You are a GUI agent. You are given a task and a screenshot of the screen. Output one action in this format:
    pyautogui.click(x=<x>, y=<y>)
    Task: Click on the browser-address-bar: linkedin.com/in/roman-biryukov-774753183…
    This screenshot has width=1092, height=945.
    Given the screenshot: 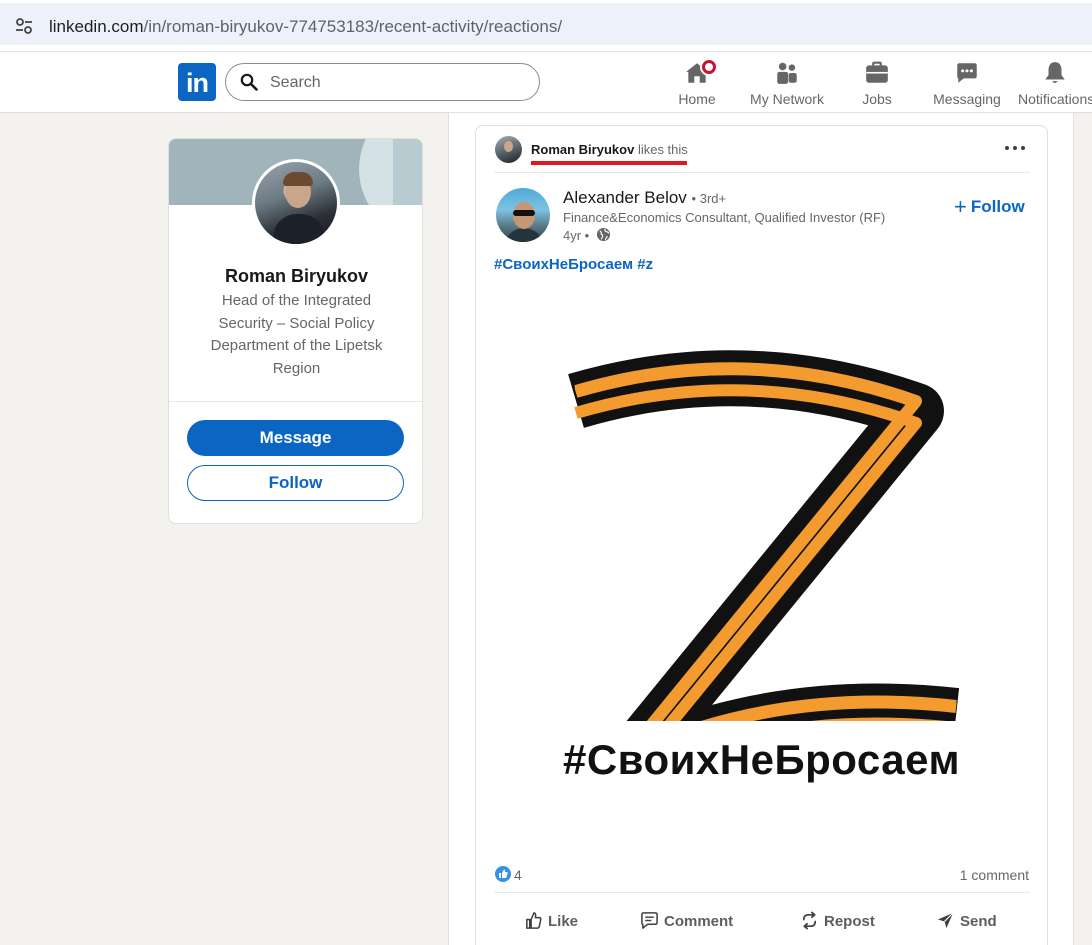 What is the action you would take?
    pyautogui.click(x=546, y=26)
    